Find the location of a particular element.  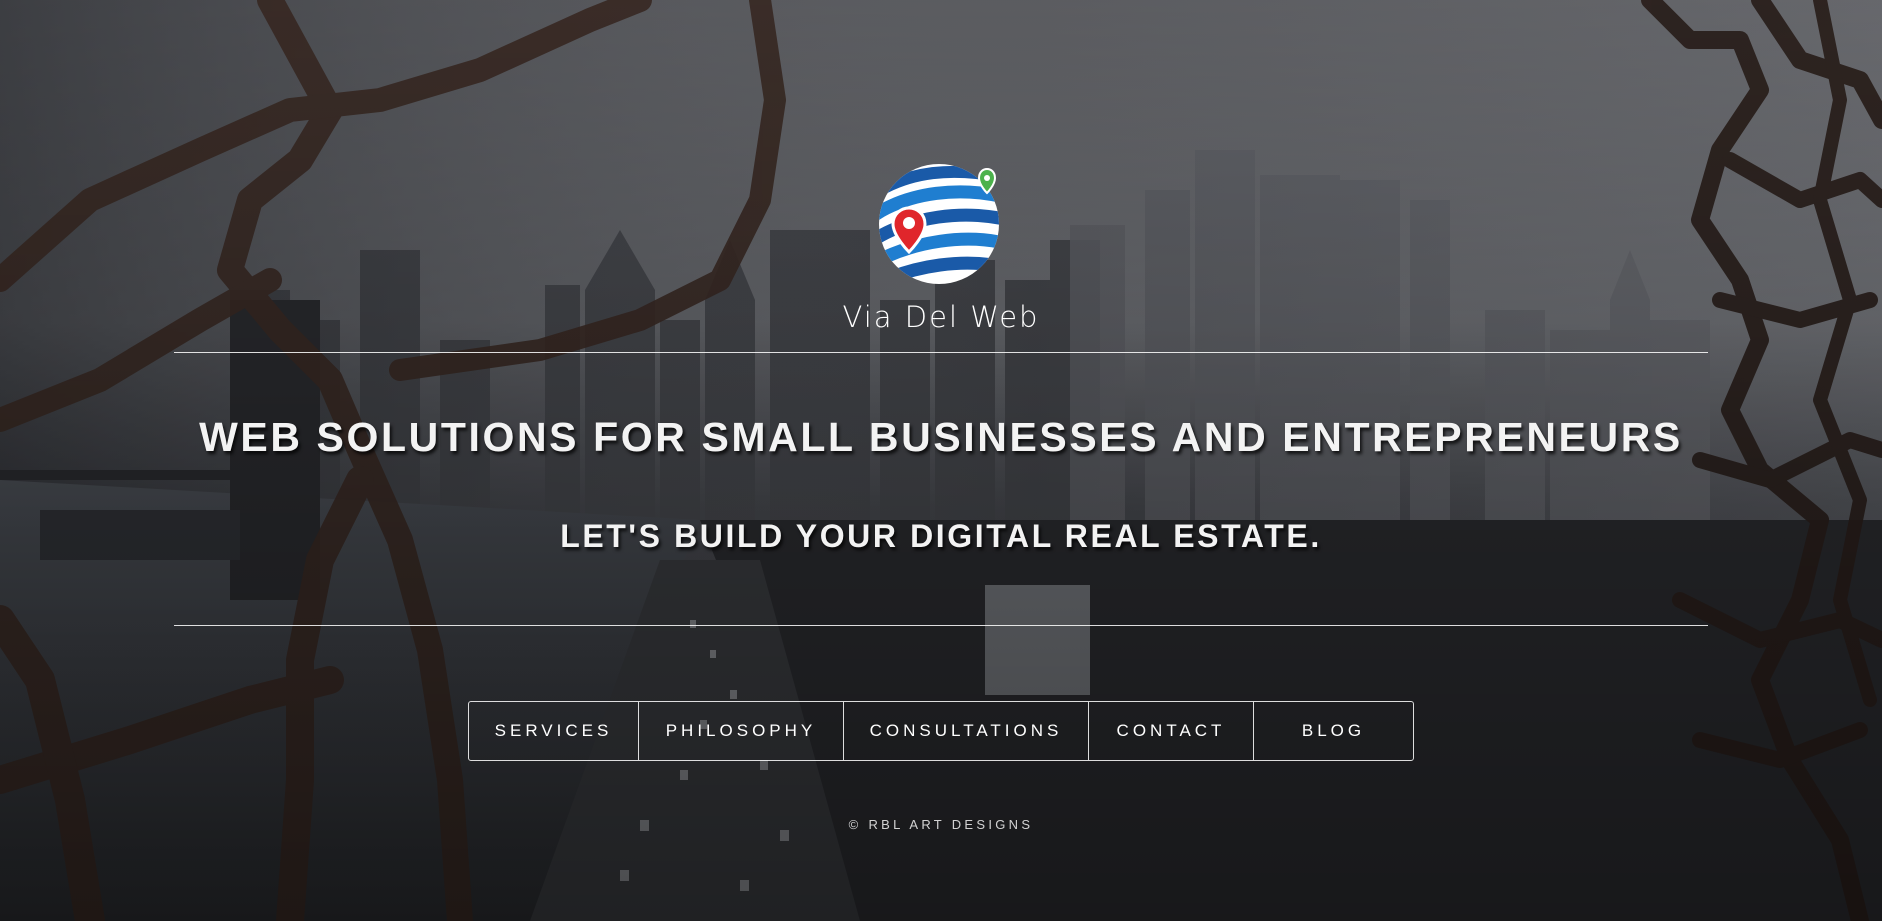

nav-item-consultations: CONSULTATIONS is located at coordinates (966, 731).